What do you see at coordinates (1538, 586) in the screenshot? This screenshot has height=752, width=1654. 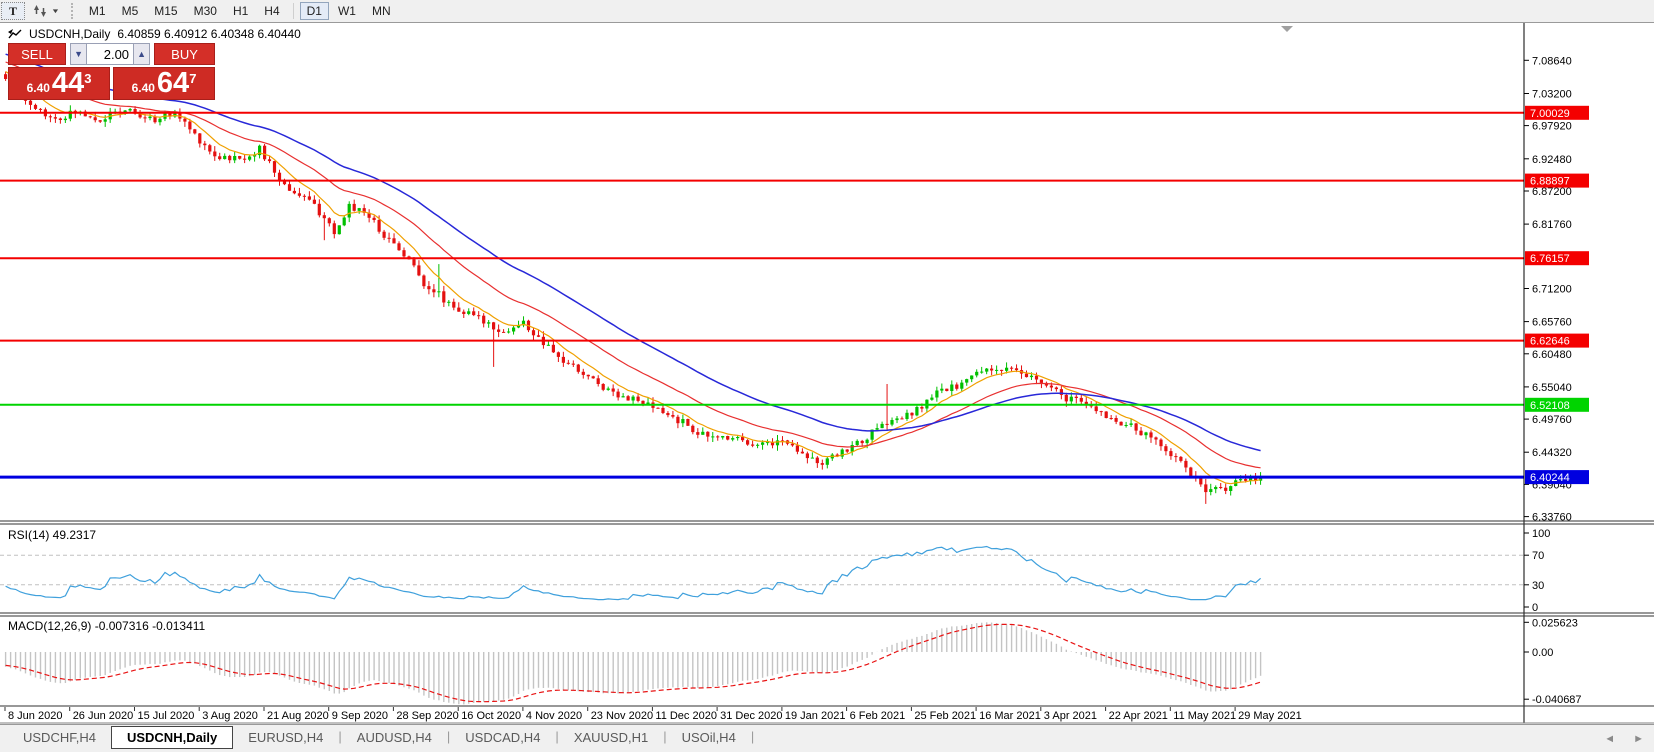 I see `rsi-tick-label: 30` at bounding box center [1538, 586].